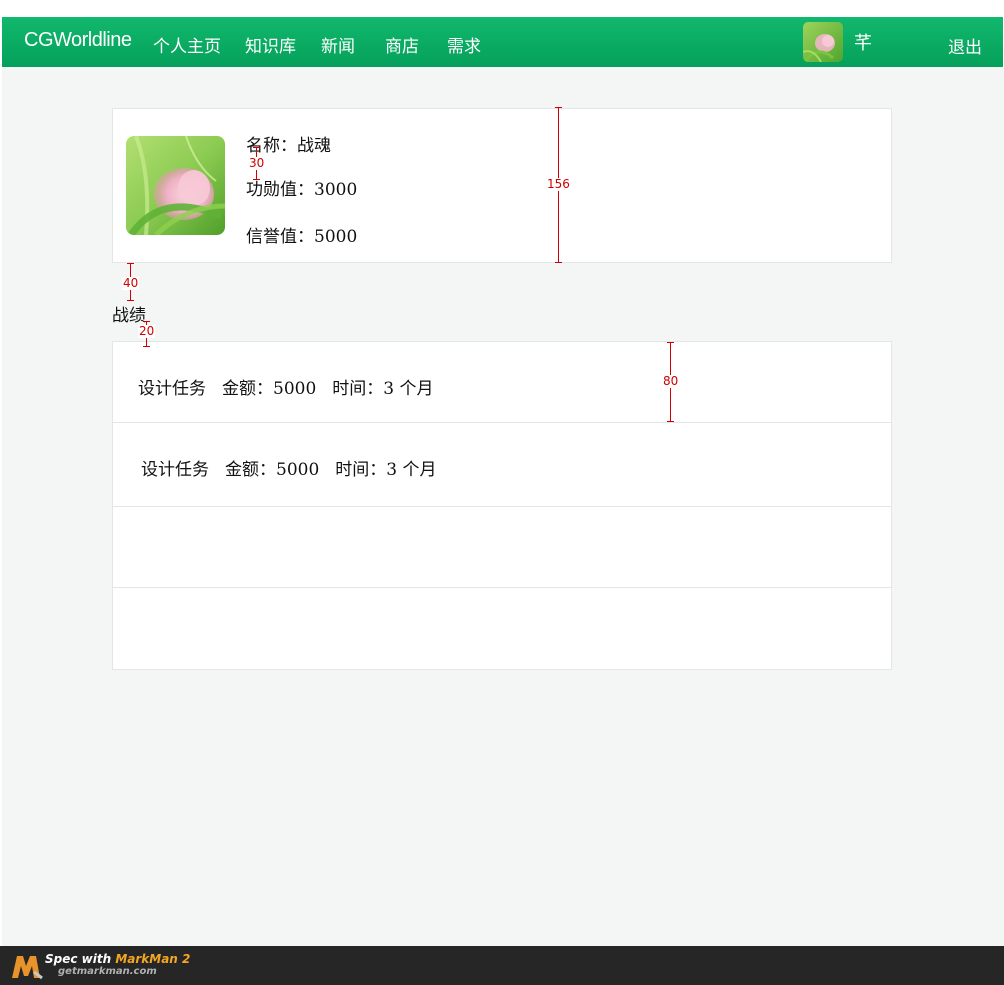 This screenshot has width=1004, height=985. I want to click on markman-site: getmarkman.com, so click(107, 971).